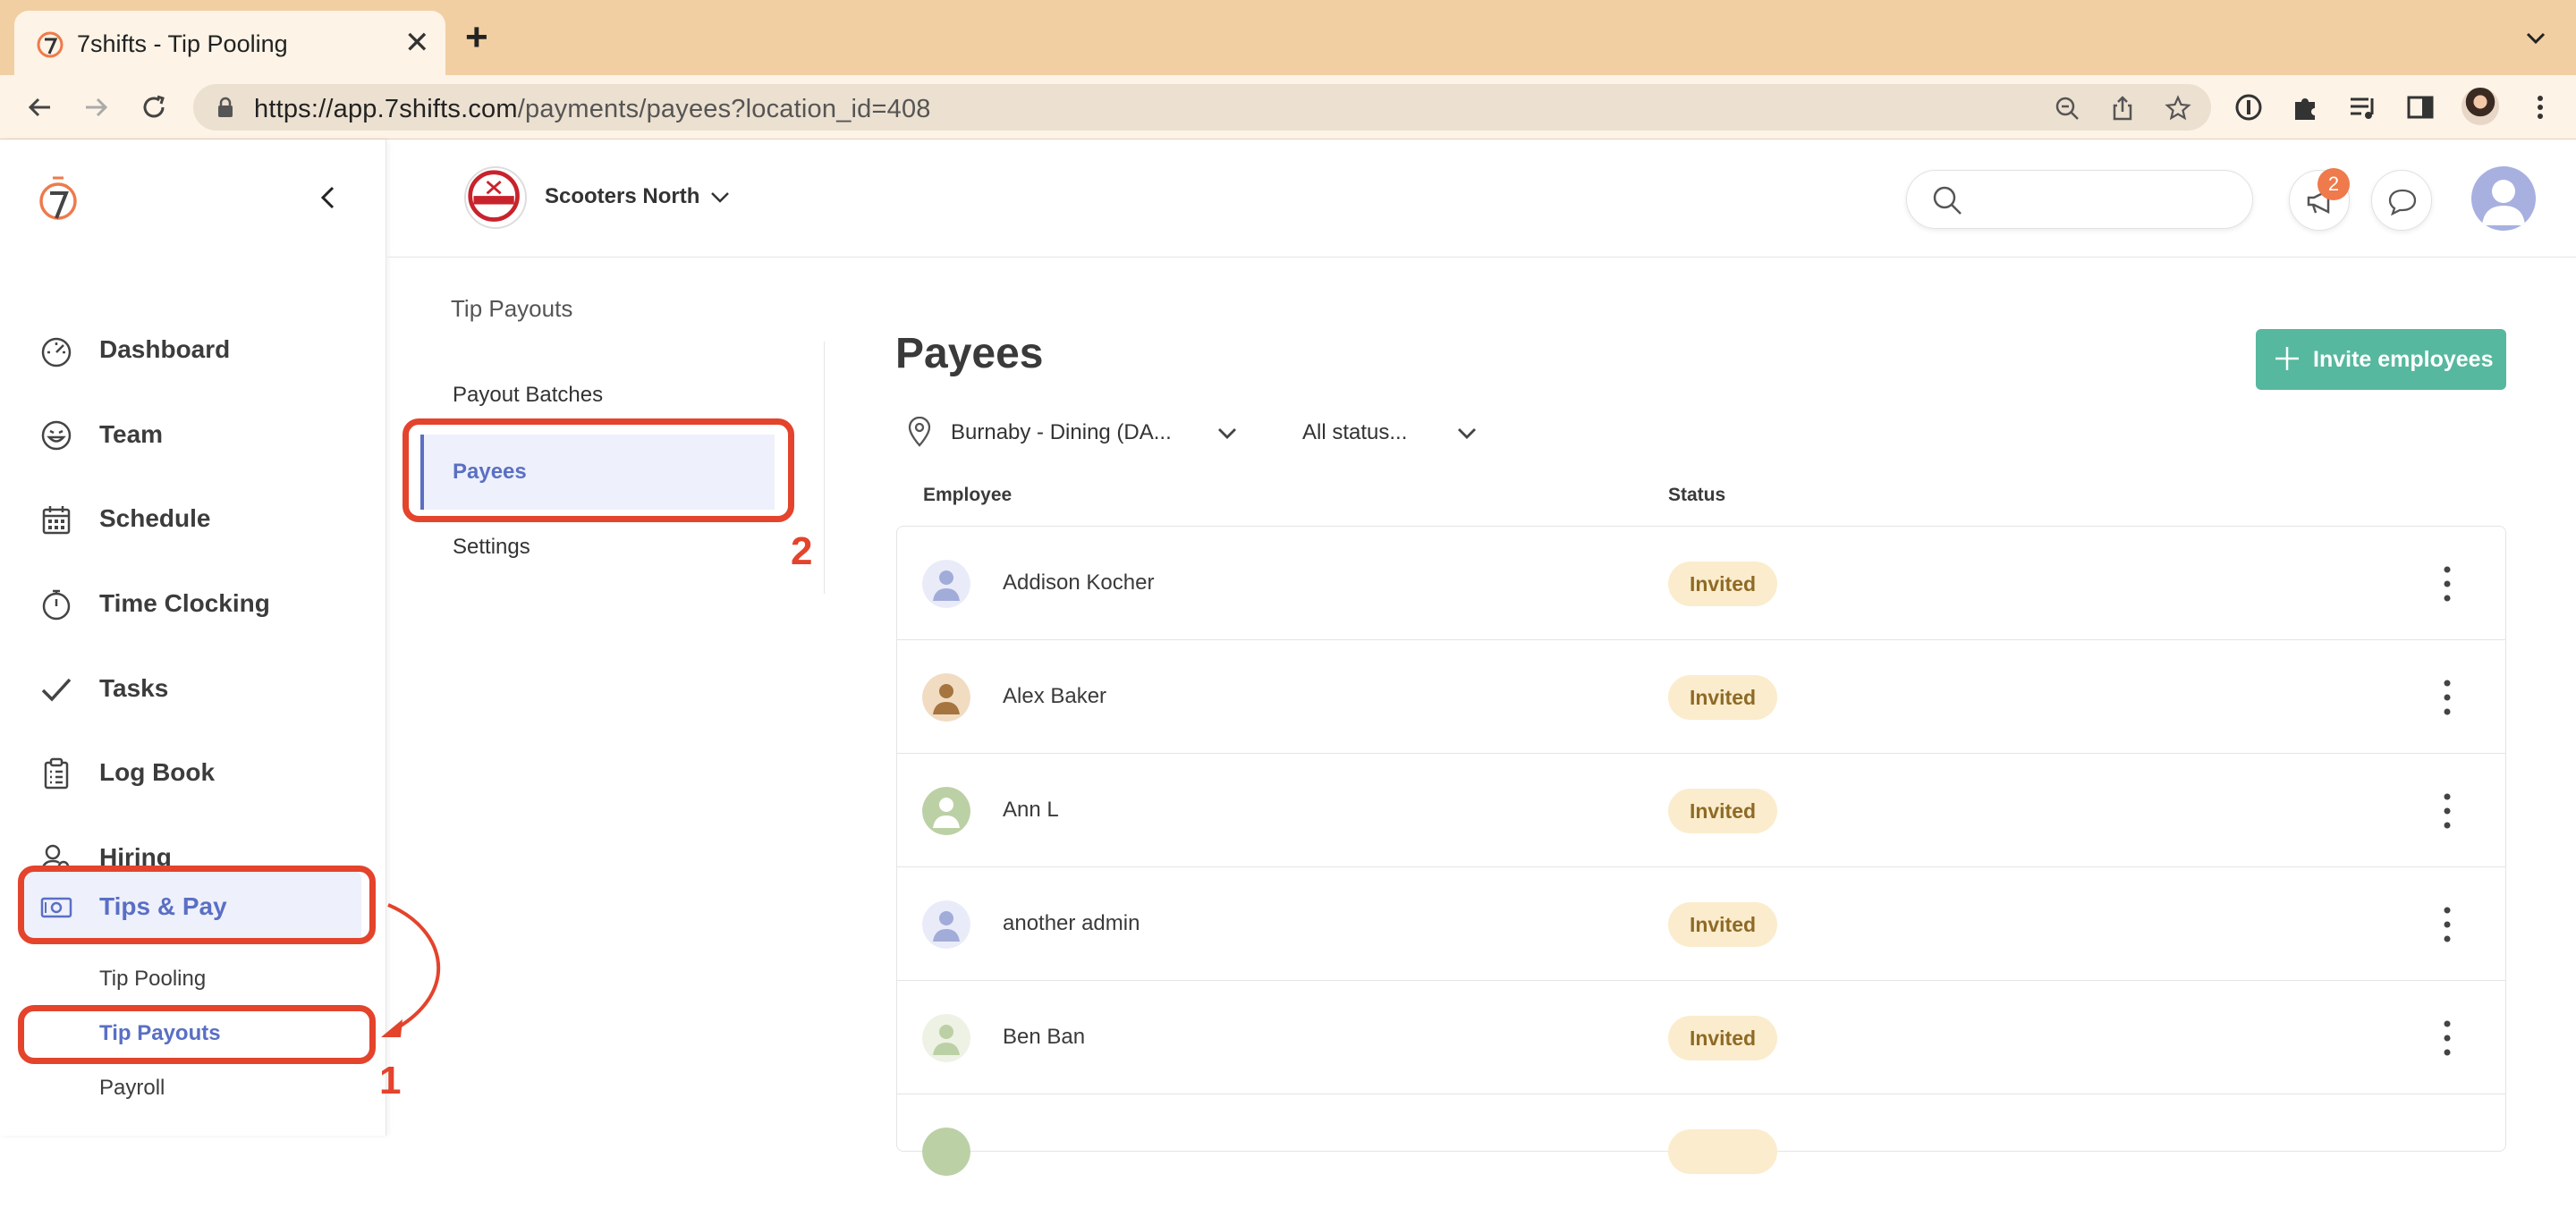 Image resolution: width=2576 pixels, height=1208 pixels. Describe the element at coordinates (528, 395) in the screenshot. I see `secondary-nav-label: Payout Batches` at that location.